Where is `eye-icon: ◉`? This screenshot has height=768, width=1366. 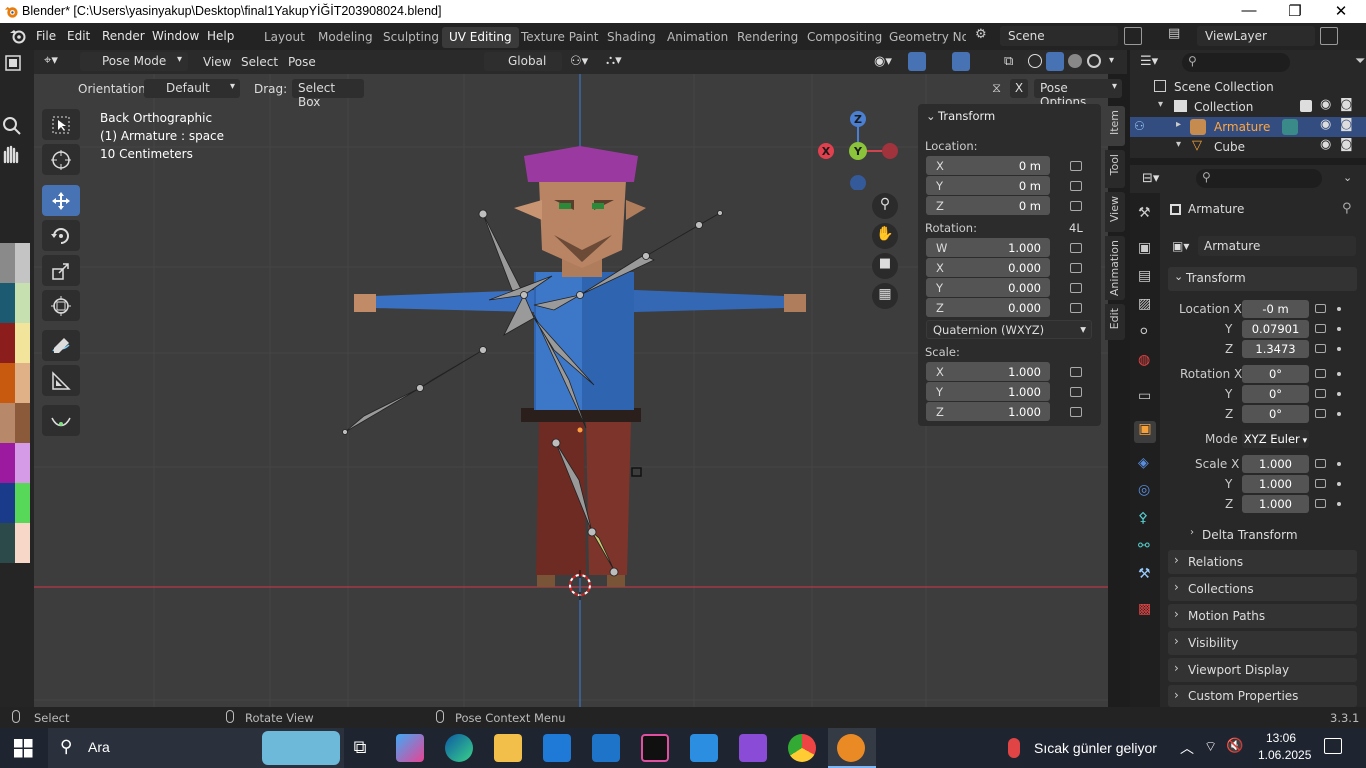 eye-icon: ◉ is located at coordinates (1325, 124).